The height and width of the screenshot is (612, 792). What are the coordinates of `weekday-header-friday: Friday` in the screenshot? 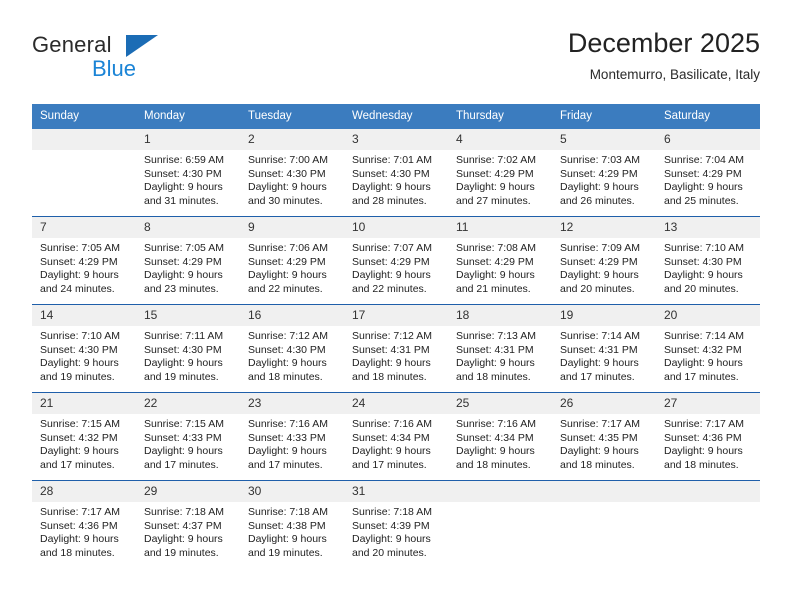 It's located at (604, 116).